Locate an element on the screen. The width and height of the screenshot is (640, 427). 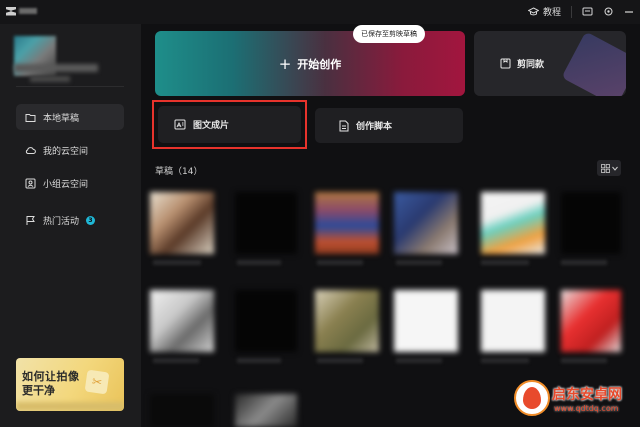
image-to-video-label: 图文成片 is located at coordinates (211, 126).